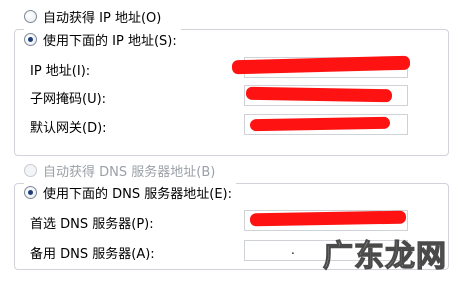 The width and height of the screenshot is (459, 283). I want to click on watermark-logo: 广东龙网, so click(384, 256).